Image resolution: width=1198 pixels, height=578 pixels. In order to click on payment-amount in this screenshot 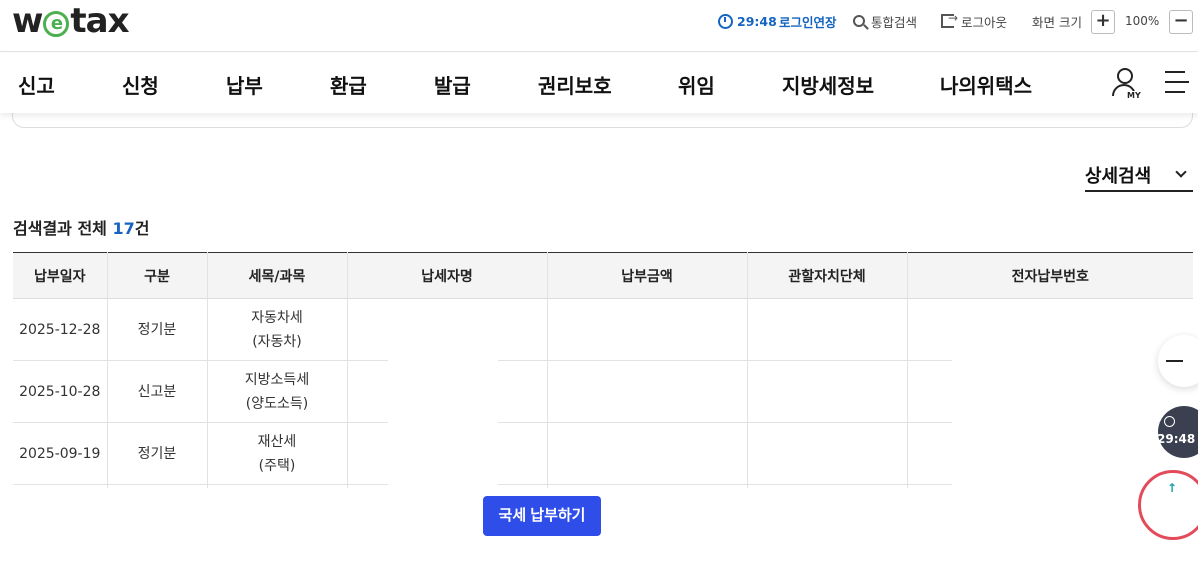, I will do `click(647, 453)`.